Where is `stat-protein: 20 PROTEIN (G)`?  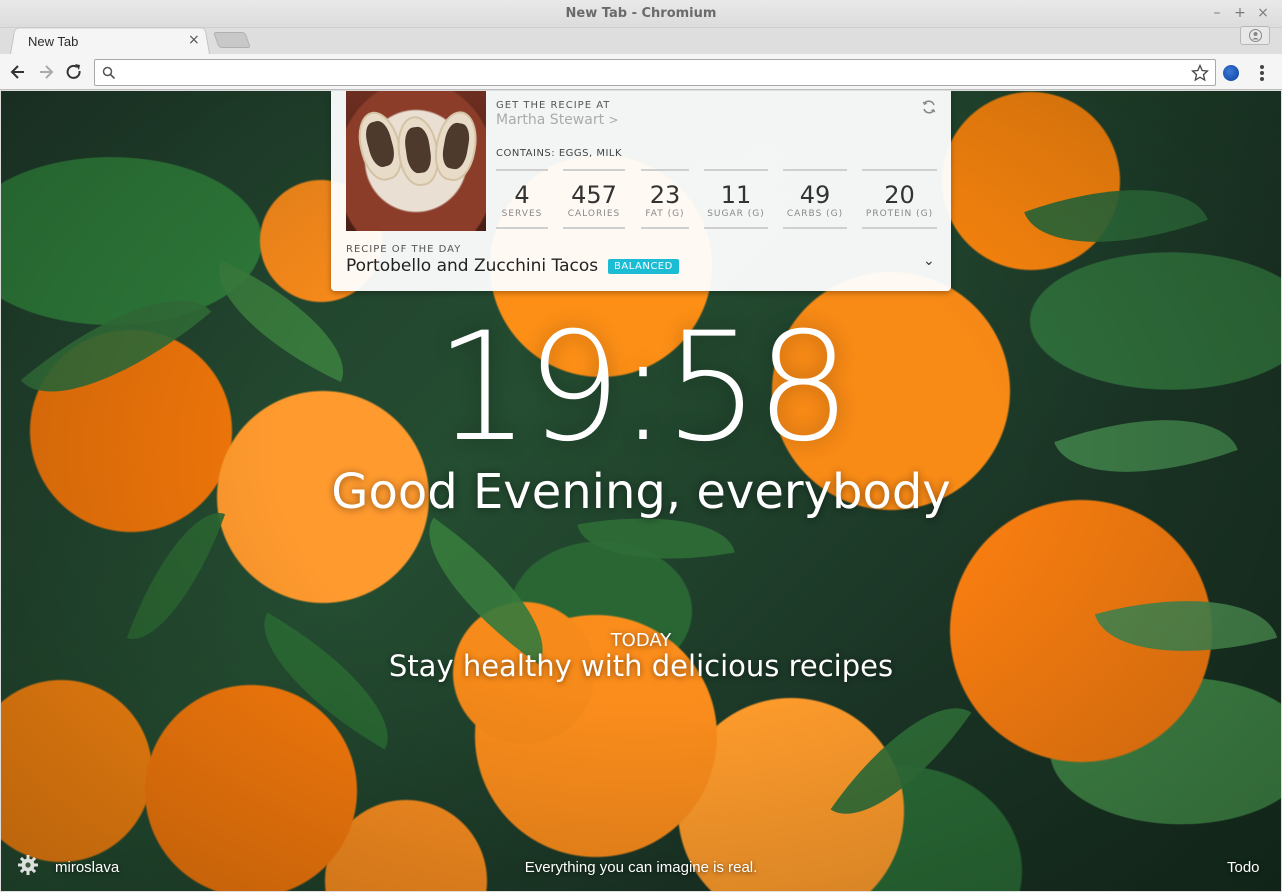
stat-protein: 20 PROTEIN (G) is located at coordinates (899, 199).